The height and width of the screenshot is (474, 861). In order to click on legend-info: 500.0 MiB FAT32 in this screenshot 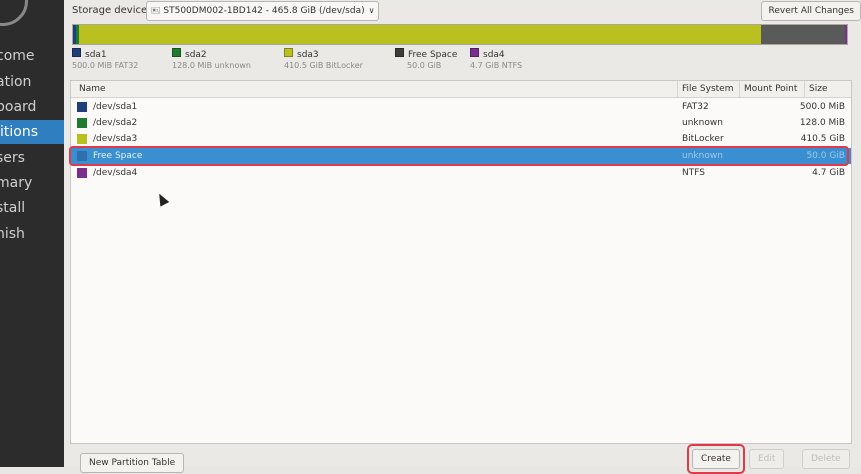, I will do `click(105, 65)`.